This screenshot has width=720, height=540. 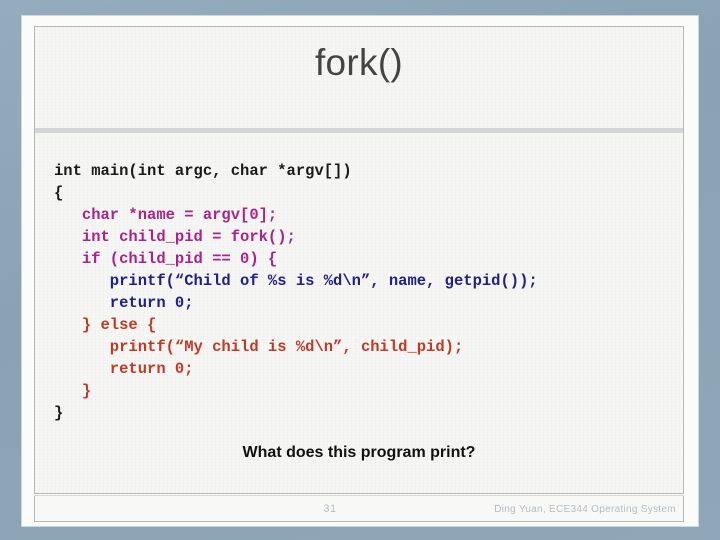 What do you see at coordinates (359, 452) in the screenshot?
I see `question-text: What does this program print?` at bounding box center [359, 452].